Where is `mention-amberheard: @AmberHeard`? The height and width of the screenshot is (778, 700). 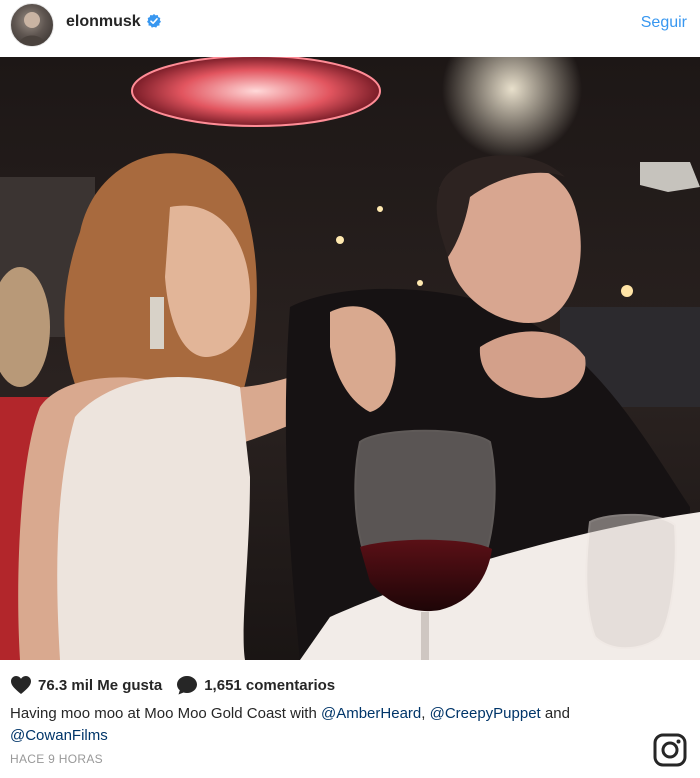 mention-amberheard: @AmberHeard is located at coordinates (371, 713).